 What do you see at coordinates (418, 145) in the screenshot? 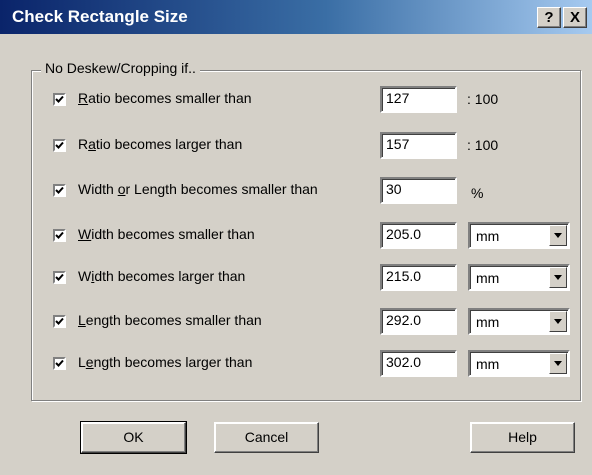
I see `ratio-larger-input: 157` at bounding box center [418, 145].